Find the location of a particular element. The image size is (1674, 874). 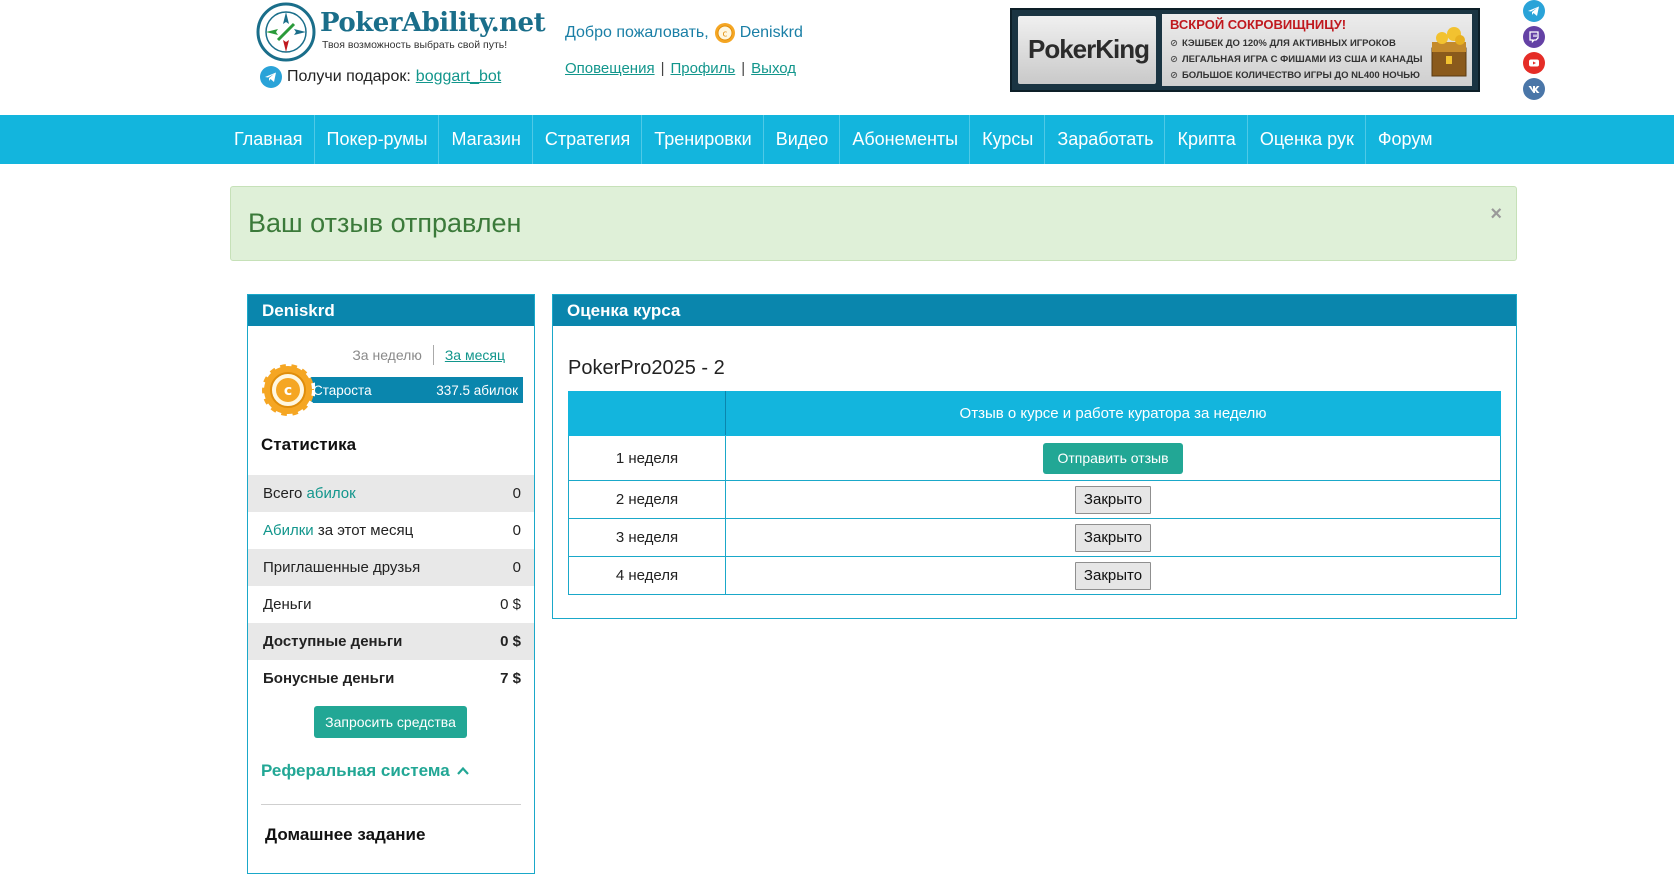

stat-label: Приглашенные друзья is located at coordinates (342, 567).